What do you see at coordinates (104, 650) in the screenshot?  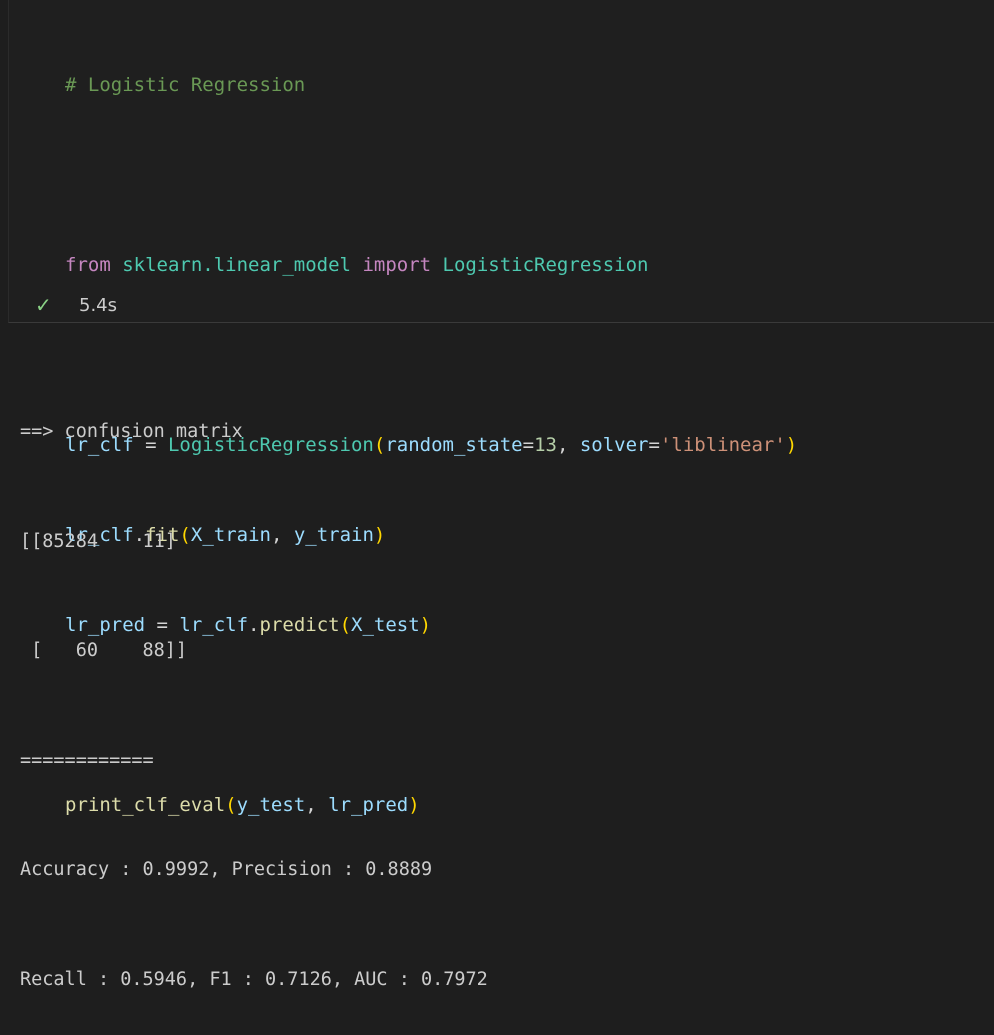 I see `output-line: [ 60 88]]` at bounding box center [104, 650].